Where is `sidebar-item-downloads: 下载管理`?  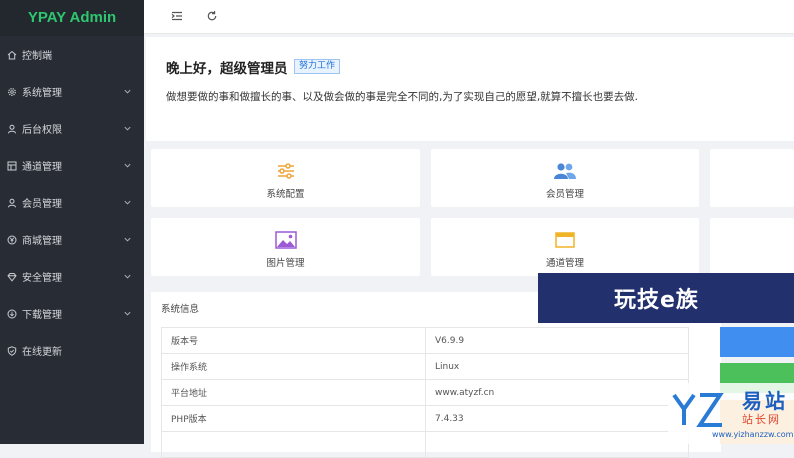
sidebar-item-downloads: 下载管理 is located at coordinates (72, 313).